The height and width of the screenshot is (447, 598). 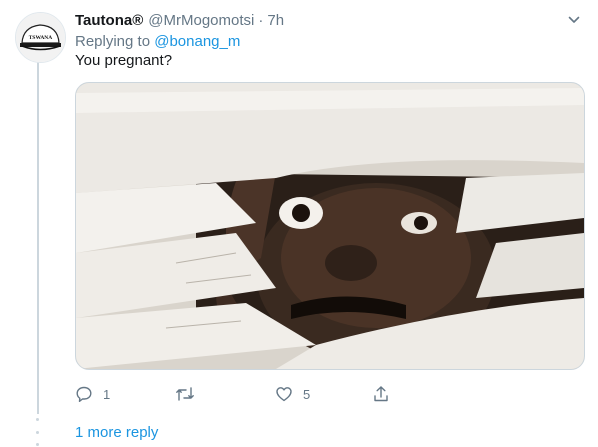 I want to click on replying-to-label: Replying to, so click(x=113, y=41).